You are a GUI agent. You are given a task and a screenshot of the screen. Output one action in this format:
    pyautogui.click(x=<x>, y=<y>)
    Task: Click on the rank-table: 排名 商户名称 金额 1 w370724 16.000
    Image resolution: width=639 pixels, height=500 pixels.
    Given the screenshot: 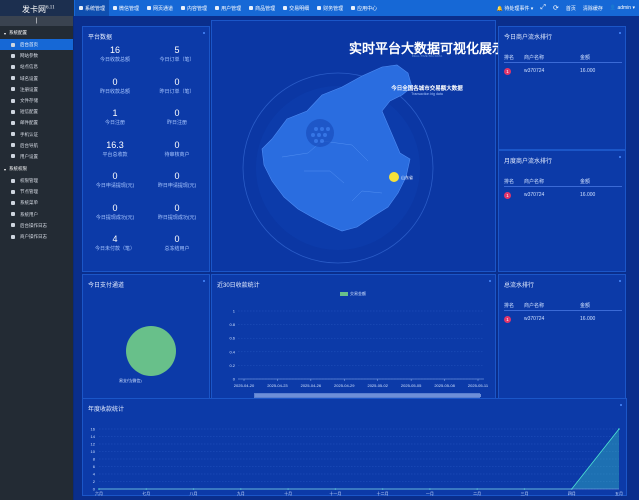 What is the action you would take?
    pyautogui.click(x=563, y=64)
    